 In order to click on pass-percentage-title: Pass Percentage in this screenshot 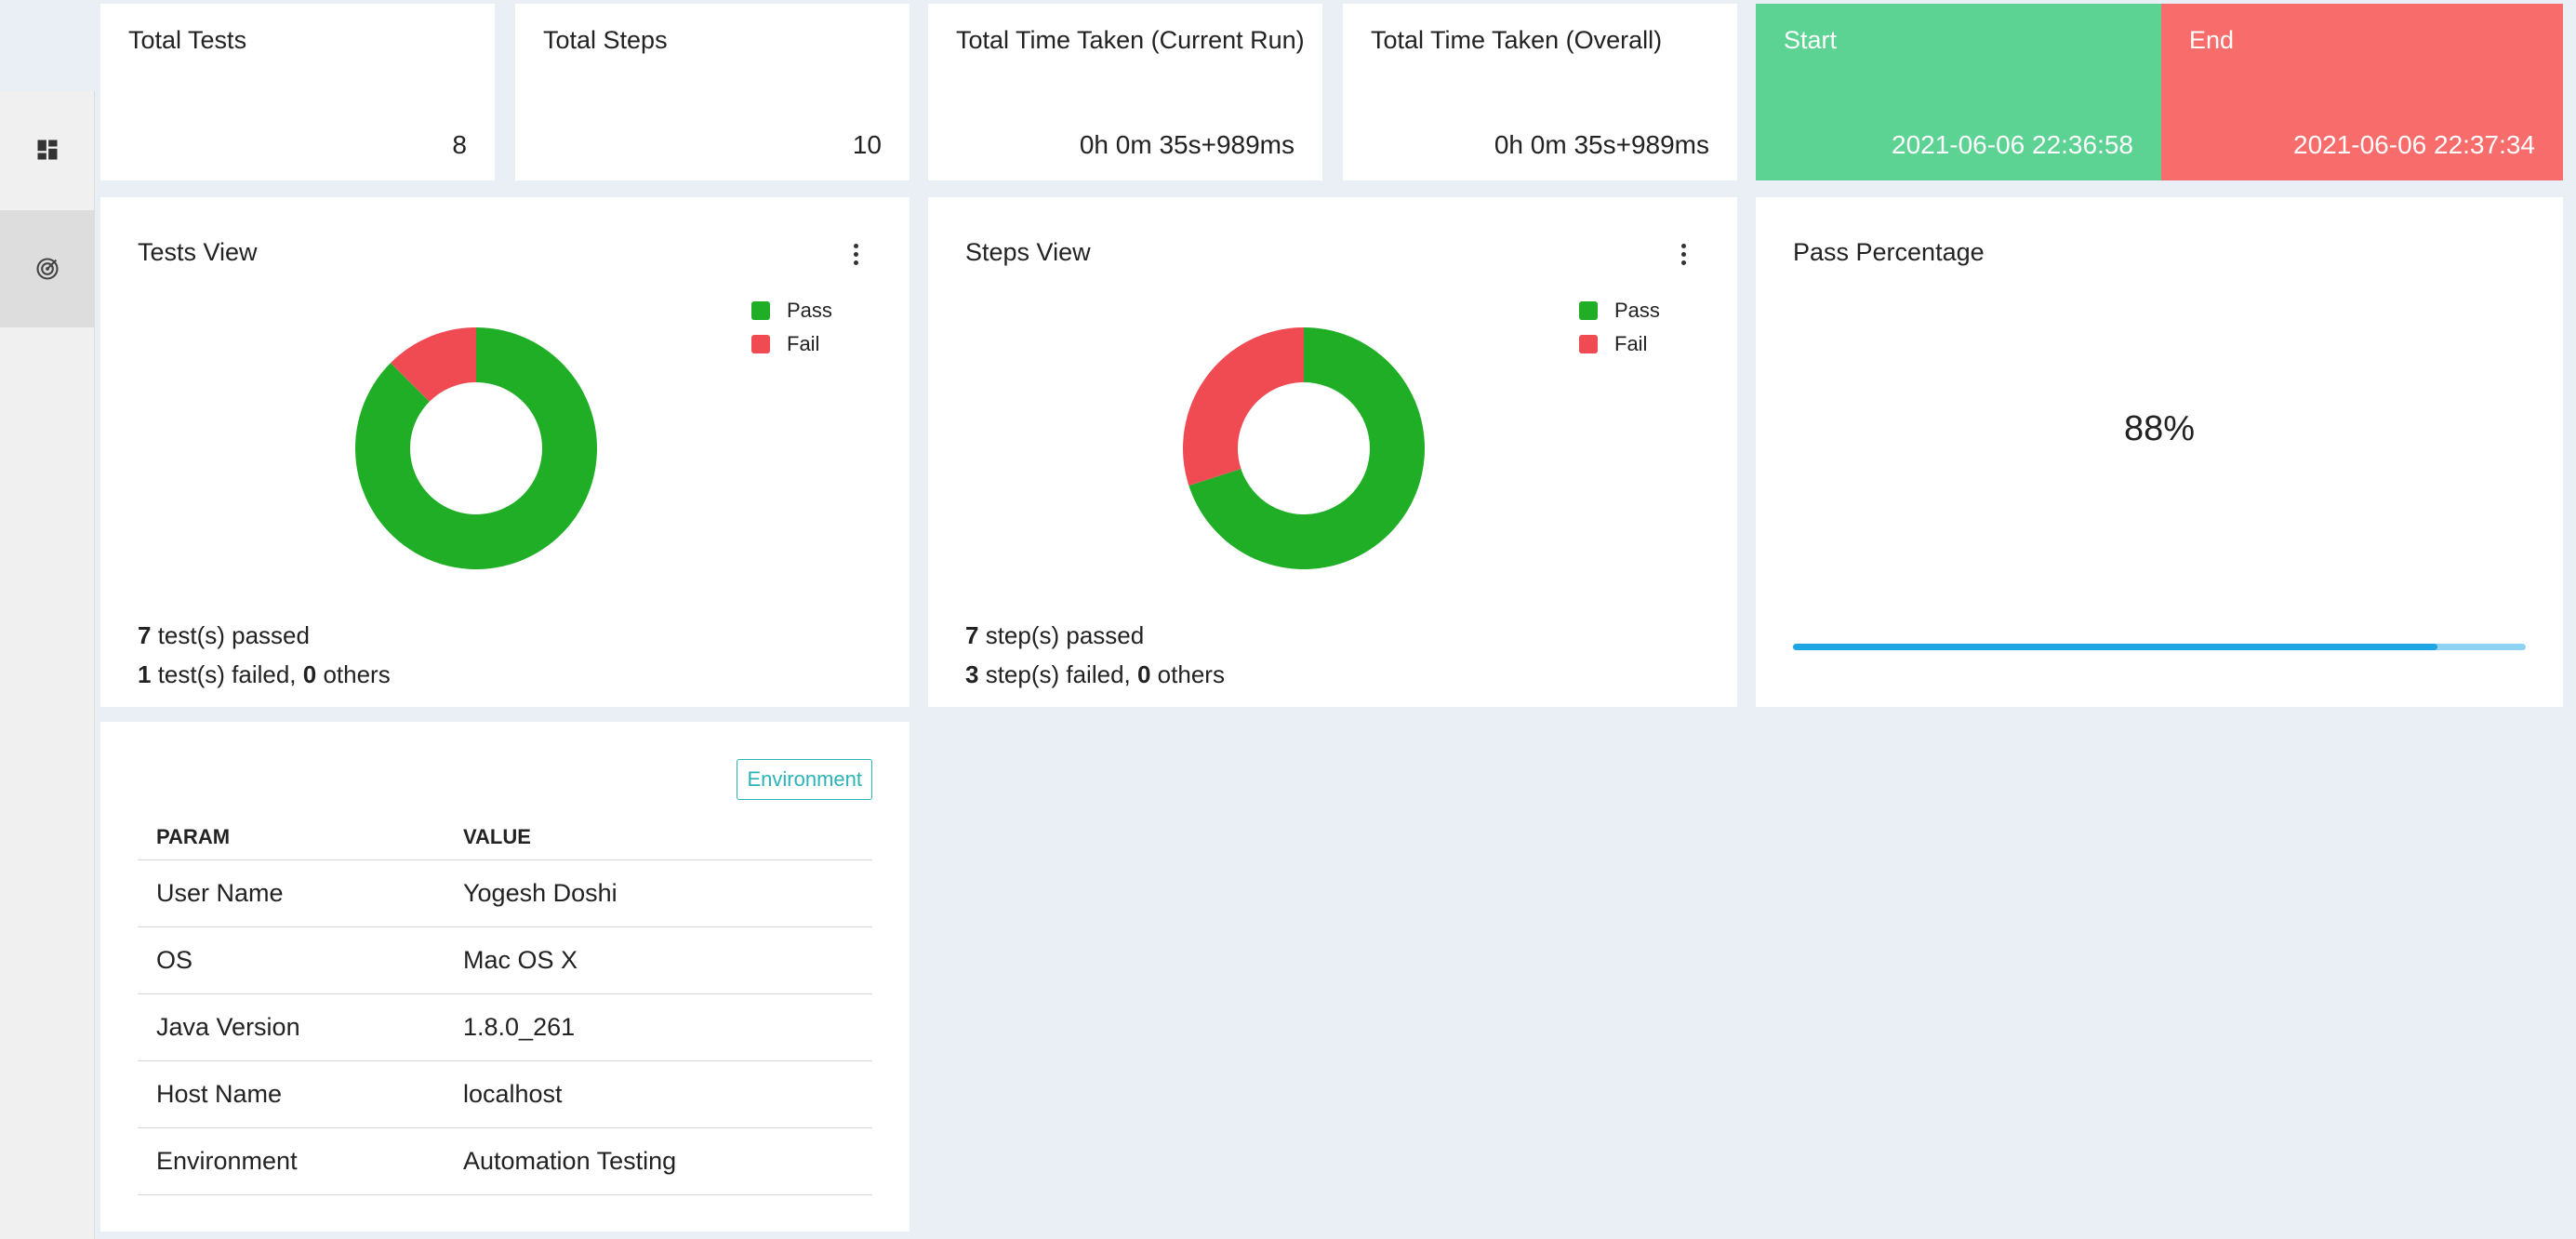, I will do `click(1889, 252)`.